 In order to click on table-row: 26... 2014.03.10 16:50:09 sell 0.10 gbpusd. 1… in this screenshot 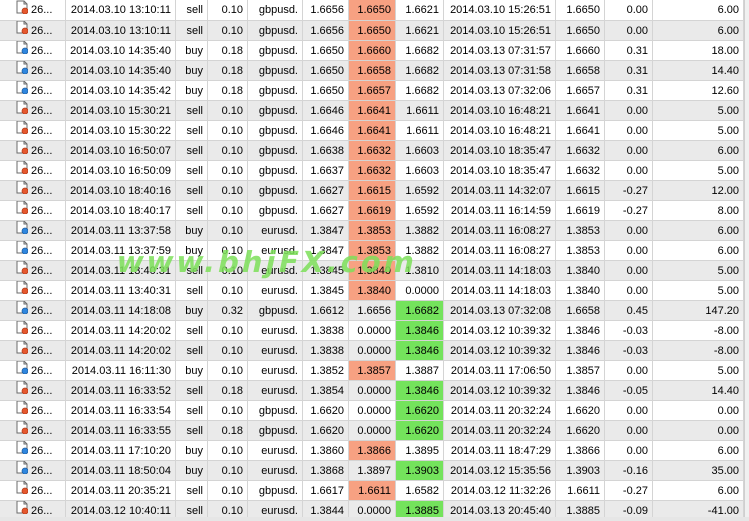, I will do `click(374, 171)`.